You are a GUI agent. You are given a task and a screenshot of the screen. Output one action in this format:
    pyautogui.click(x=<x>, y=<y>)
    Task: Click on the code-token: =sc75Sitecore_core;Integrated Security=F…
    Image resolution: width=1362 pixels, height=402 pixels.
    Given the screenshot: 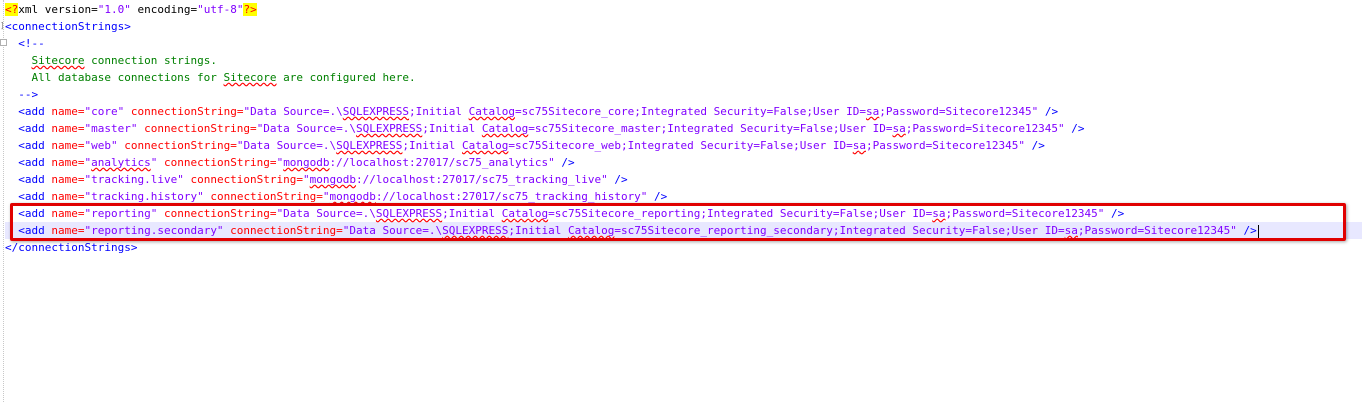 What is the action you would take?
    pyautogui.click(x=690, y=111)
    